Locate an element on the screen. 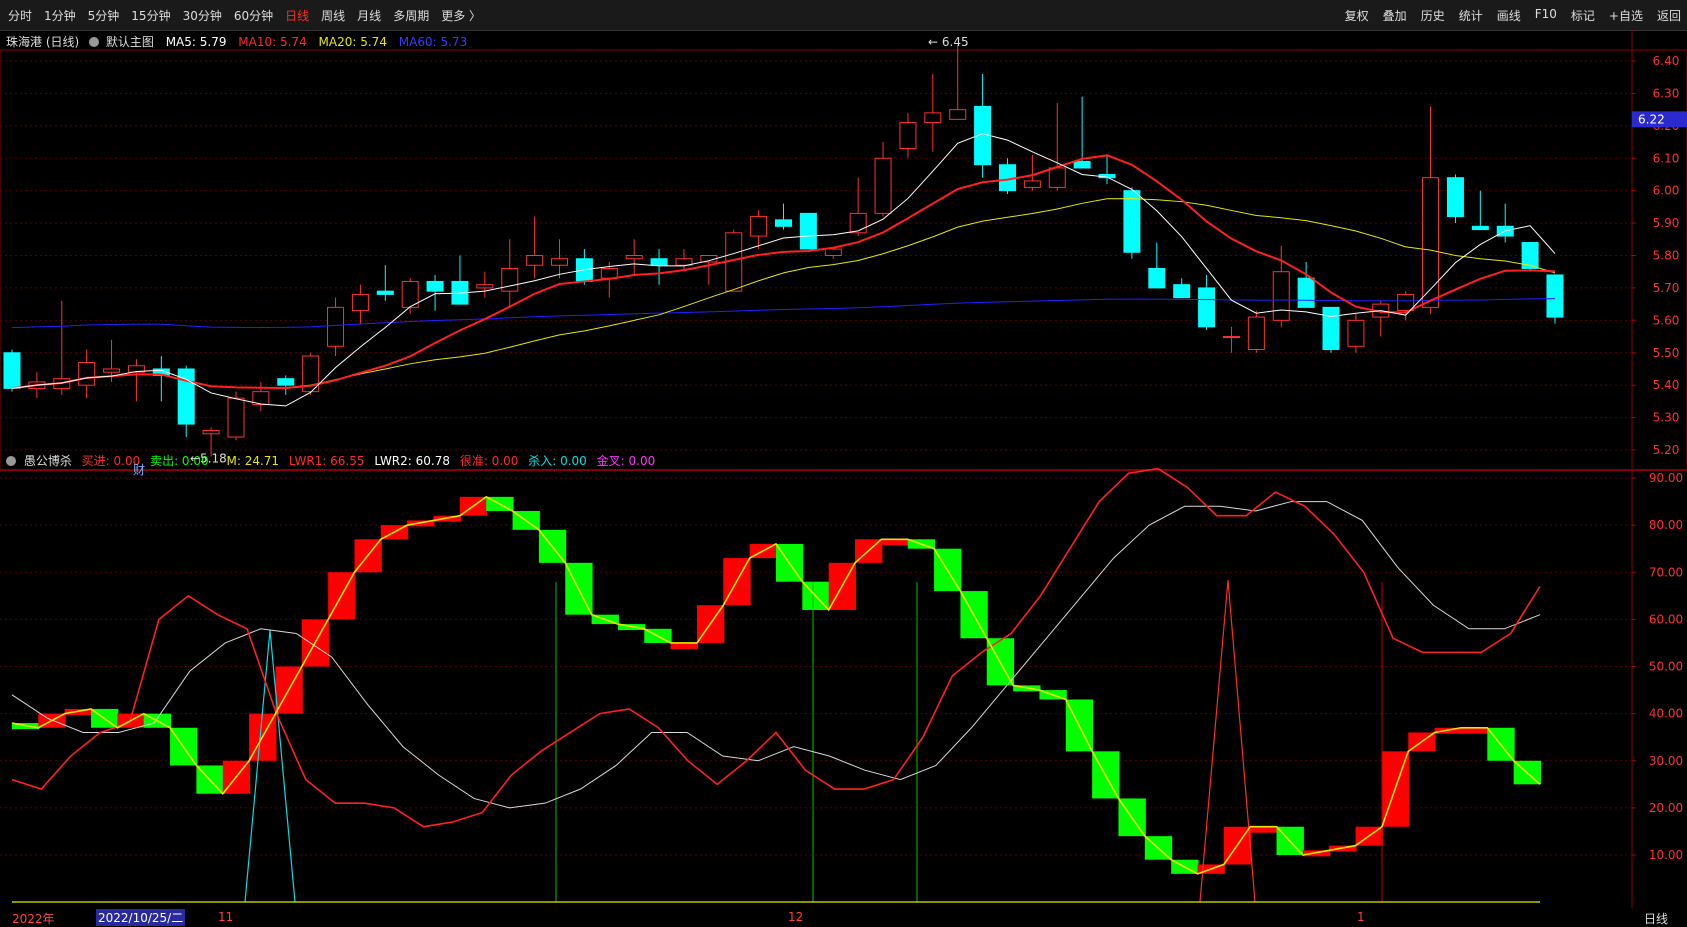 The width and height of the screenshot is (1687, 927). indicator-tick-label: 10.00 is located at coordinates (1666, 855).